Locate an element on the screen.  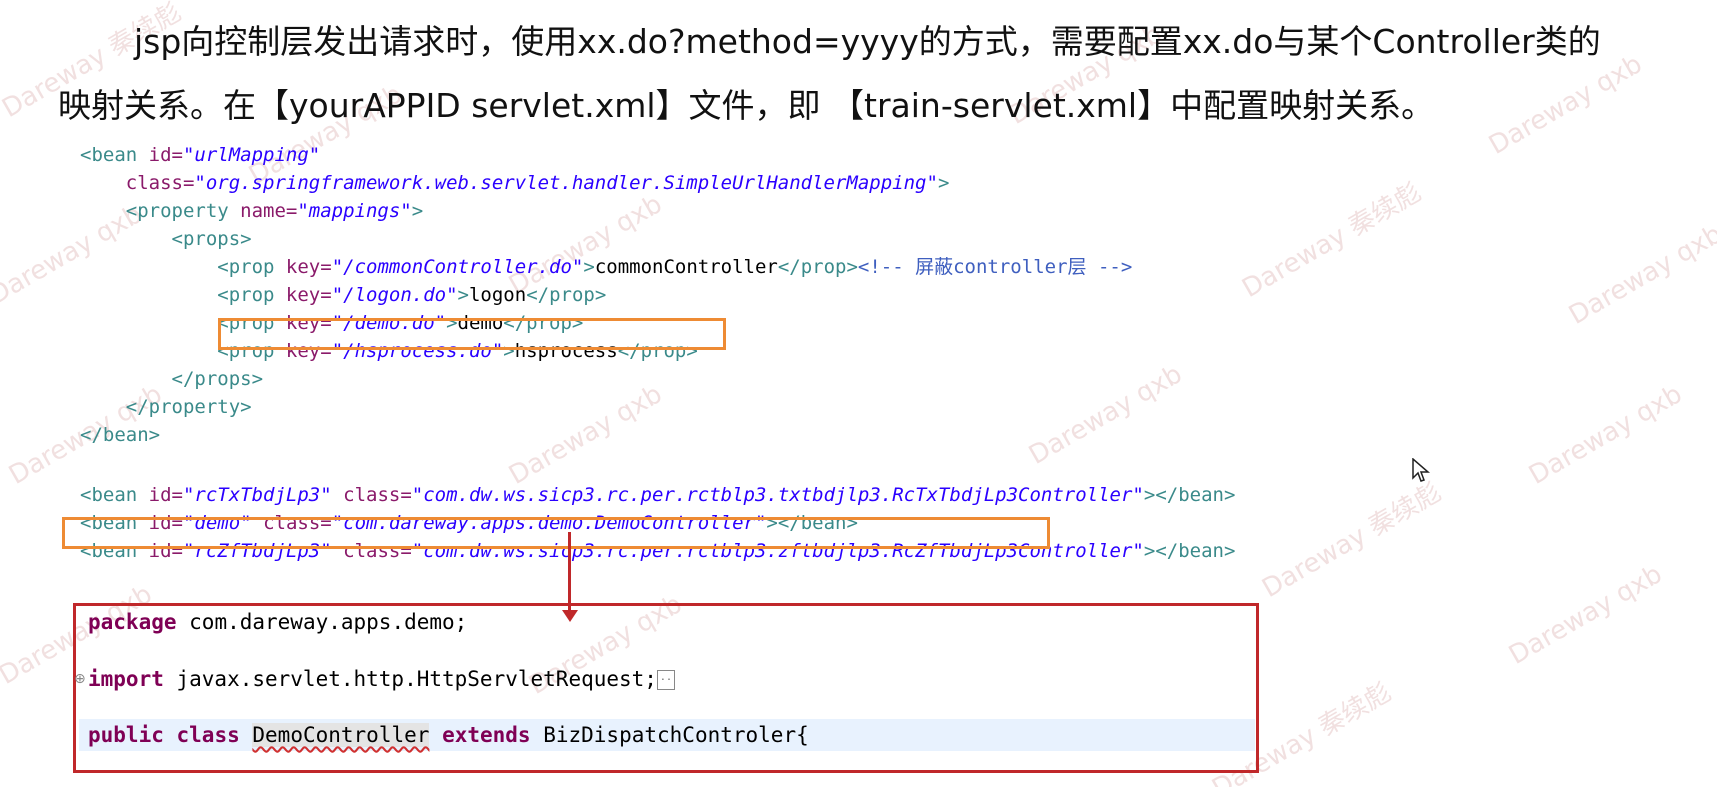
xml-tag: </property> is located at coordinates (188, 407).